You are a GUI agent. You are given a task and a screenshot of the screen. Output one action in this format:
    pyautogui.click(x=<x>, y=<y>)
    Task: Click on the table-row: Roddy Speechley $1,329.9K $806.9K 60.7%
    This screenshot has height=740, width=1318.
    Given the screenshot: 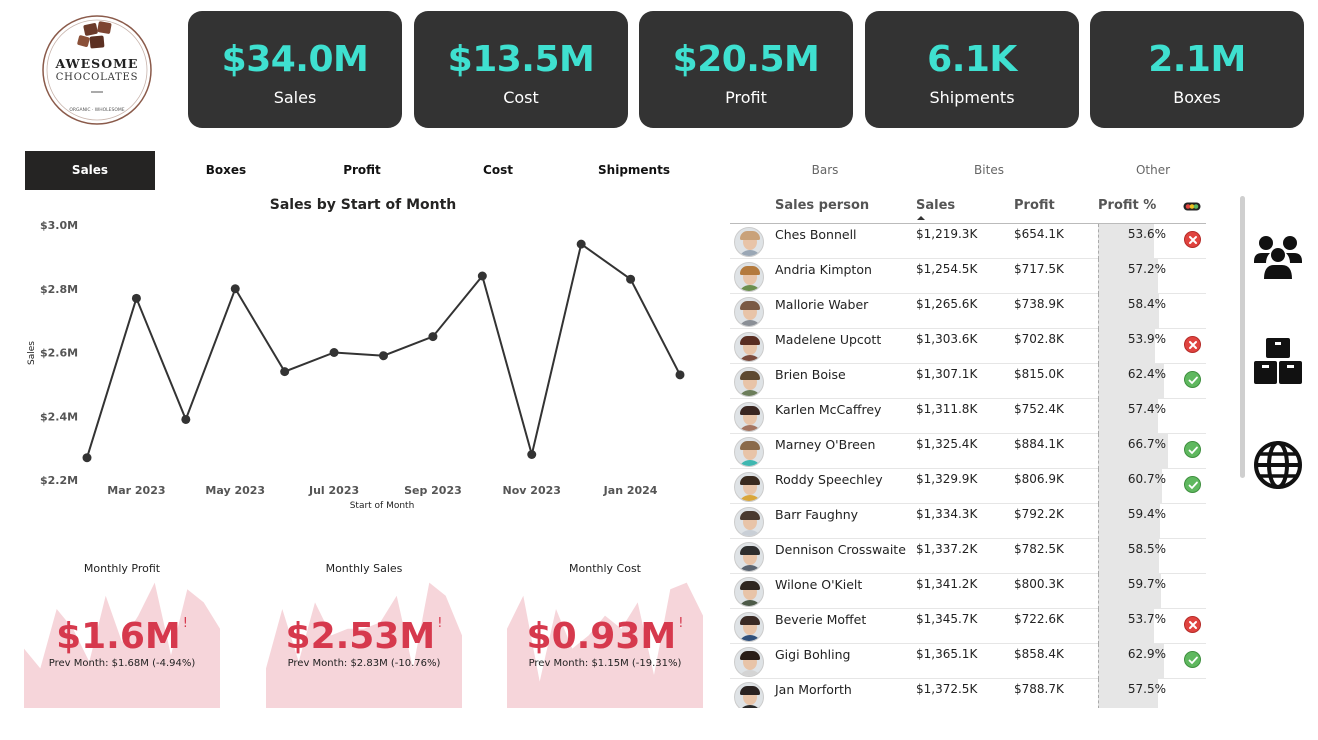 What is the action you would take?
    pyautogui.click(x=968, y=486)
    